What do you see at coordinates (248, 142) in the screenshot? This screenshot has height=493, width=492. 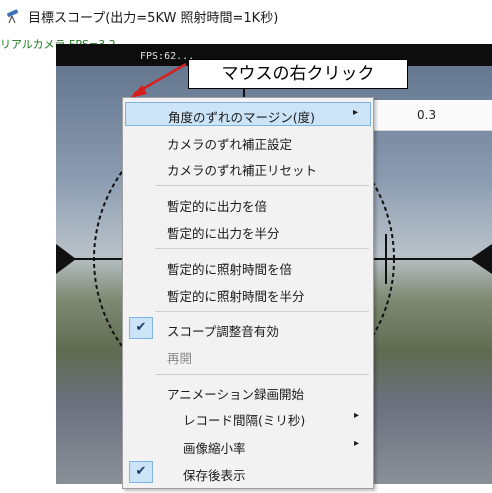 I see `menu-item-camera-correction-set: カメラのずれ補正設定` at bounding box center [248, 142].